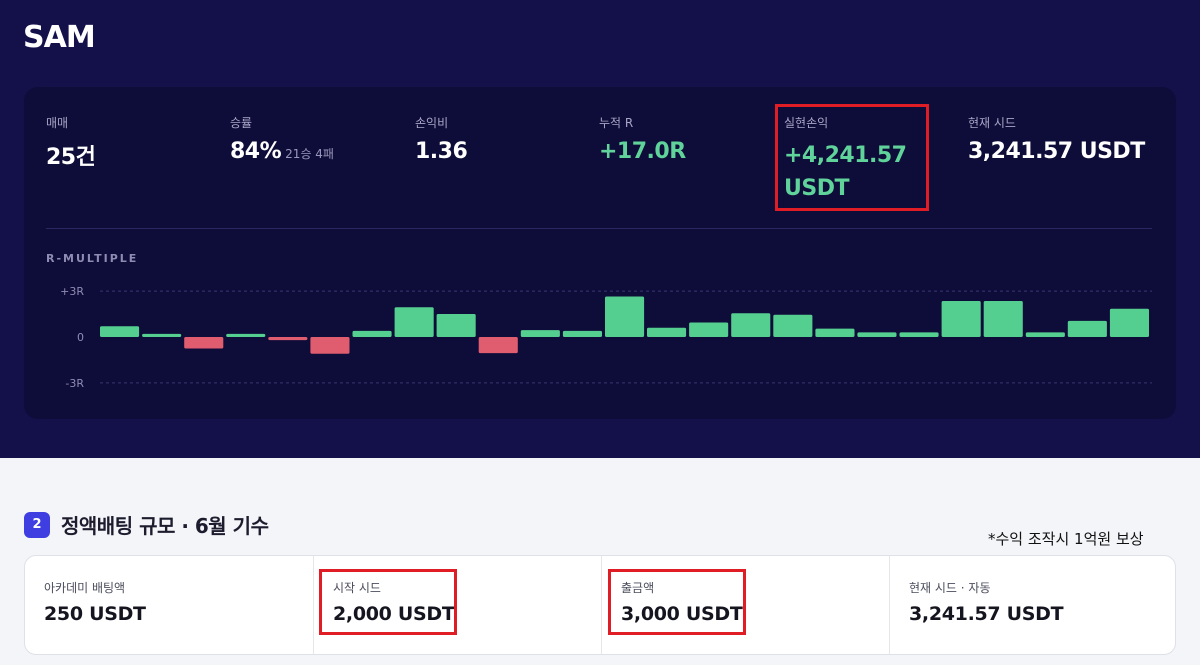  Describe the element at coordinates (72, 291) in the screenshot. I see `y-tick-label: +3R` at that location.